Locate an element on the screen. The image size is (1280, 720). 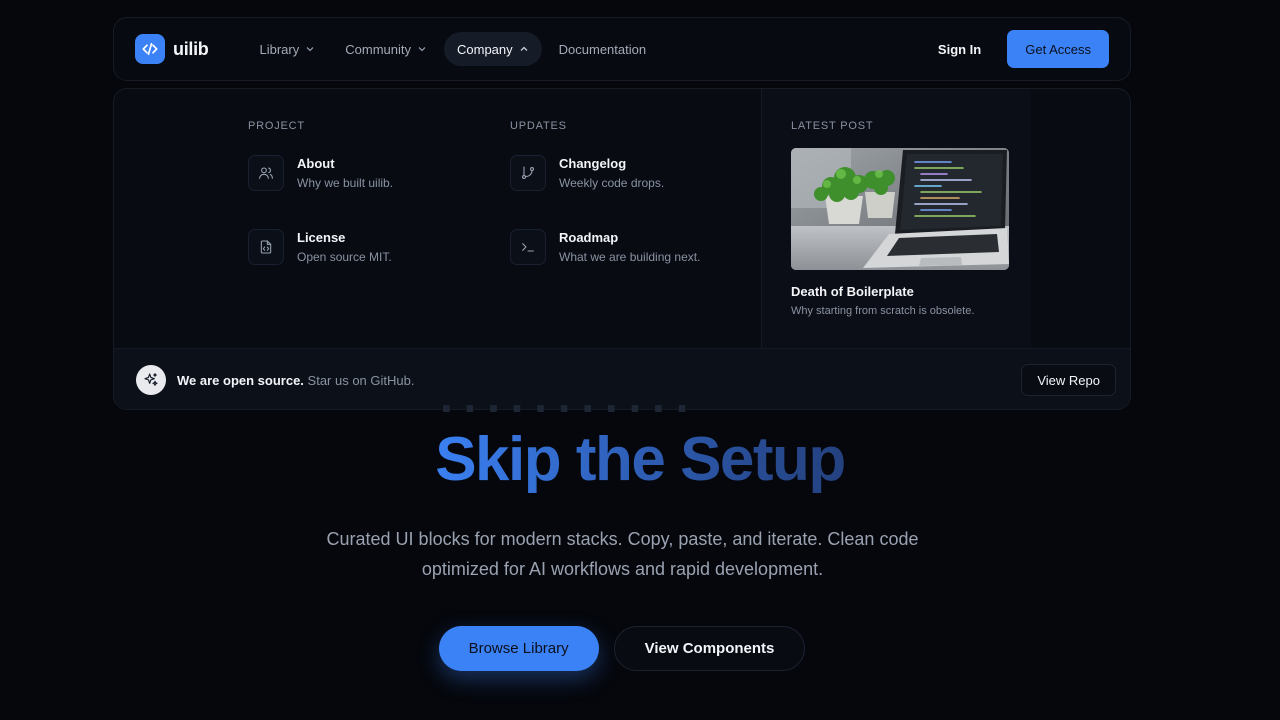
view-repo-button: View Repo is located at coordinates (1068, 380).